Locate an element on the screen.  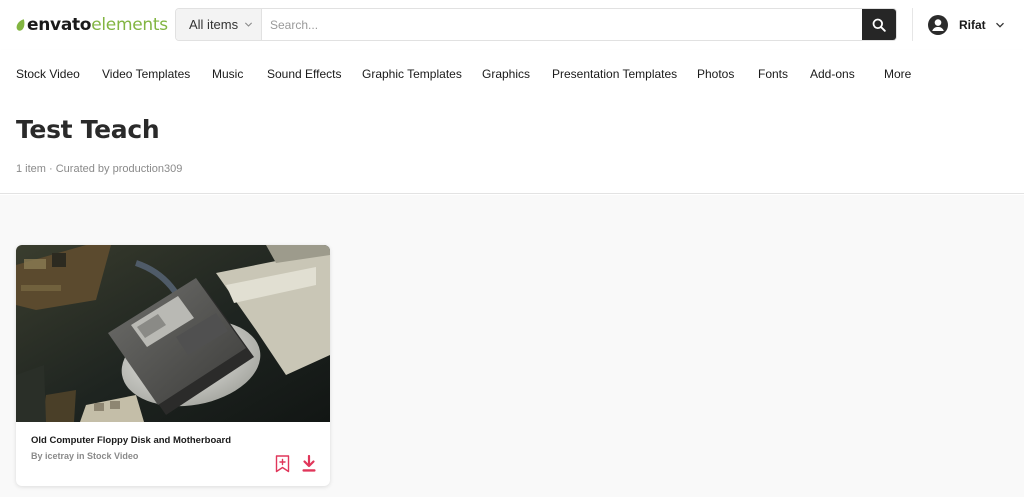
nav-presentation-templates: Presentation Templates is located at coordinates (614, 74).